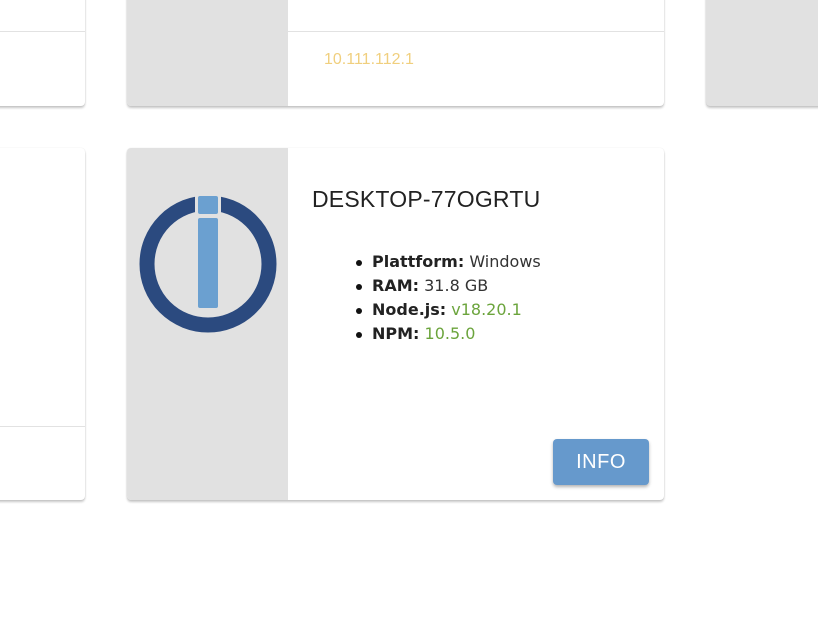 This screenshot has height=642, width=818. I want to click on list-item: Node.js: v18.20.1, so click(448, 310).